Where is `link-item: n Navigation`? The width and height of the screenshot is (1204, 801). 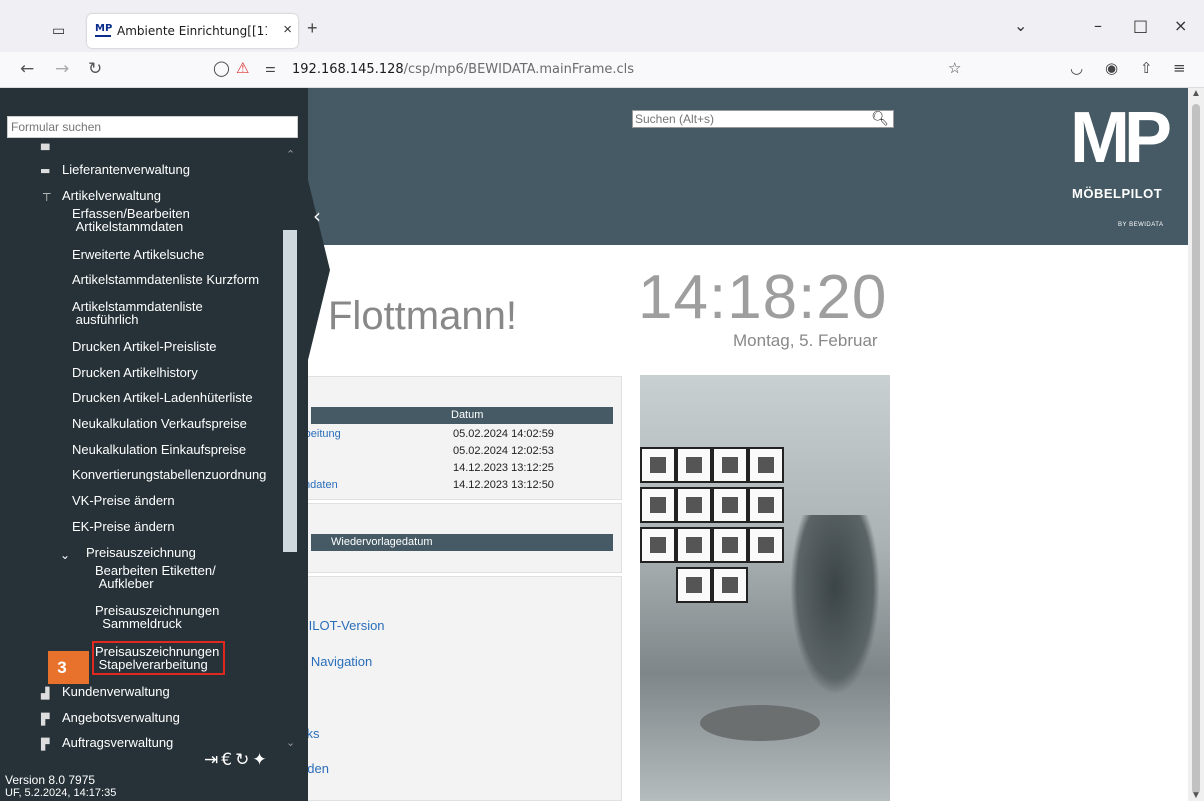 link-item: n Navigation is located at coordinates (336, 661).